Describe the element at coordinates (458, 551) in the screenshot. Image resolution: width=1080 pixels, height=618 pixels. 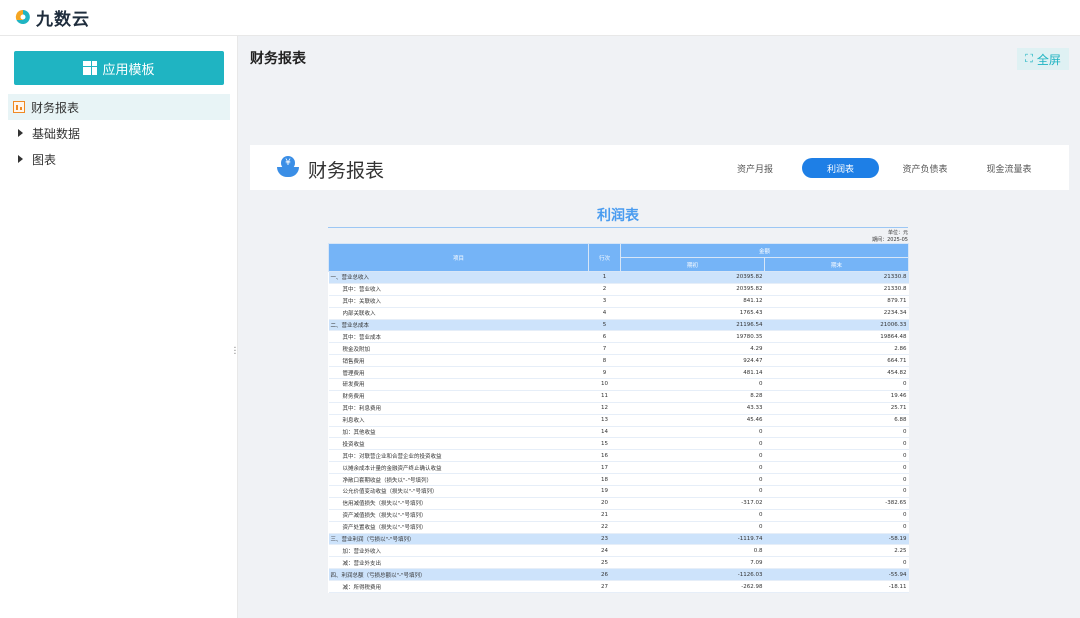
I see `cell-item: 加：营业外收入` at that location.